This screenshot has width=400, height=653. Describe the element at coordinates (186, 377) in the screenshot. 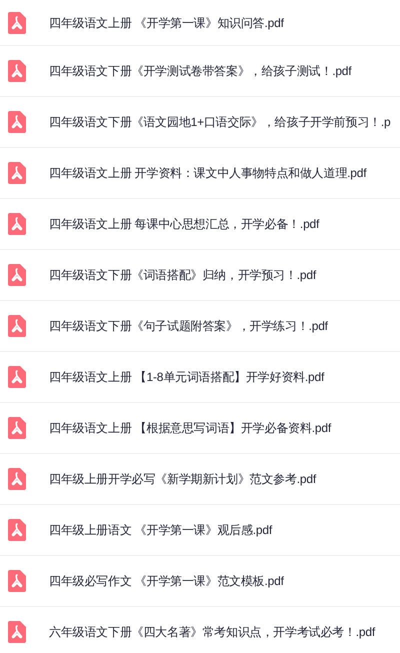

I see `file-name: 四年级语文上册 【1-8单元词语搭配】开学好资料.pdf` at that location.